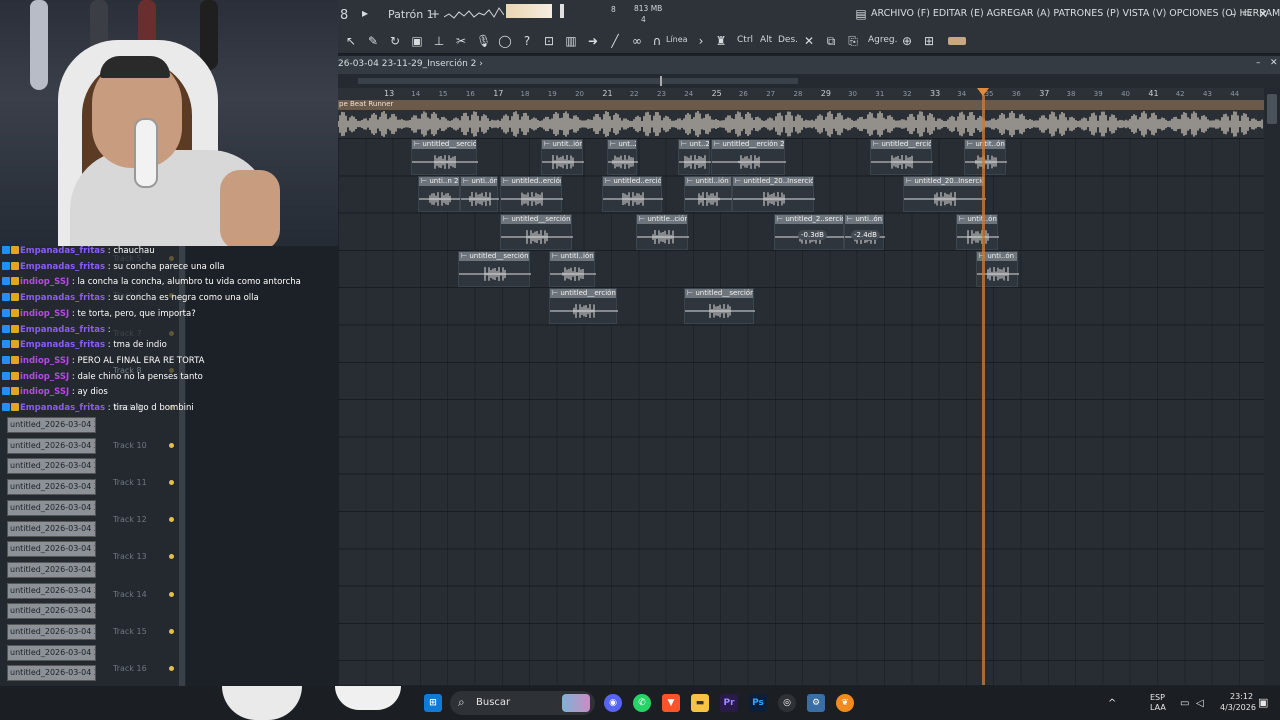  Describe the element at coordinates (351, 41) in the screenshot. I see `arrow-tool-icon: ↖` at that location.